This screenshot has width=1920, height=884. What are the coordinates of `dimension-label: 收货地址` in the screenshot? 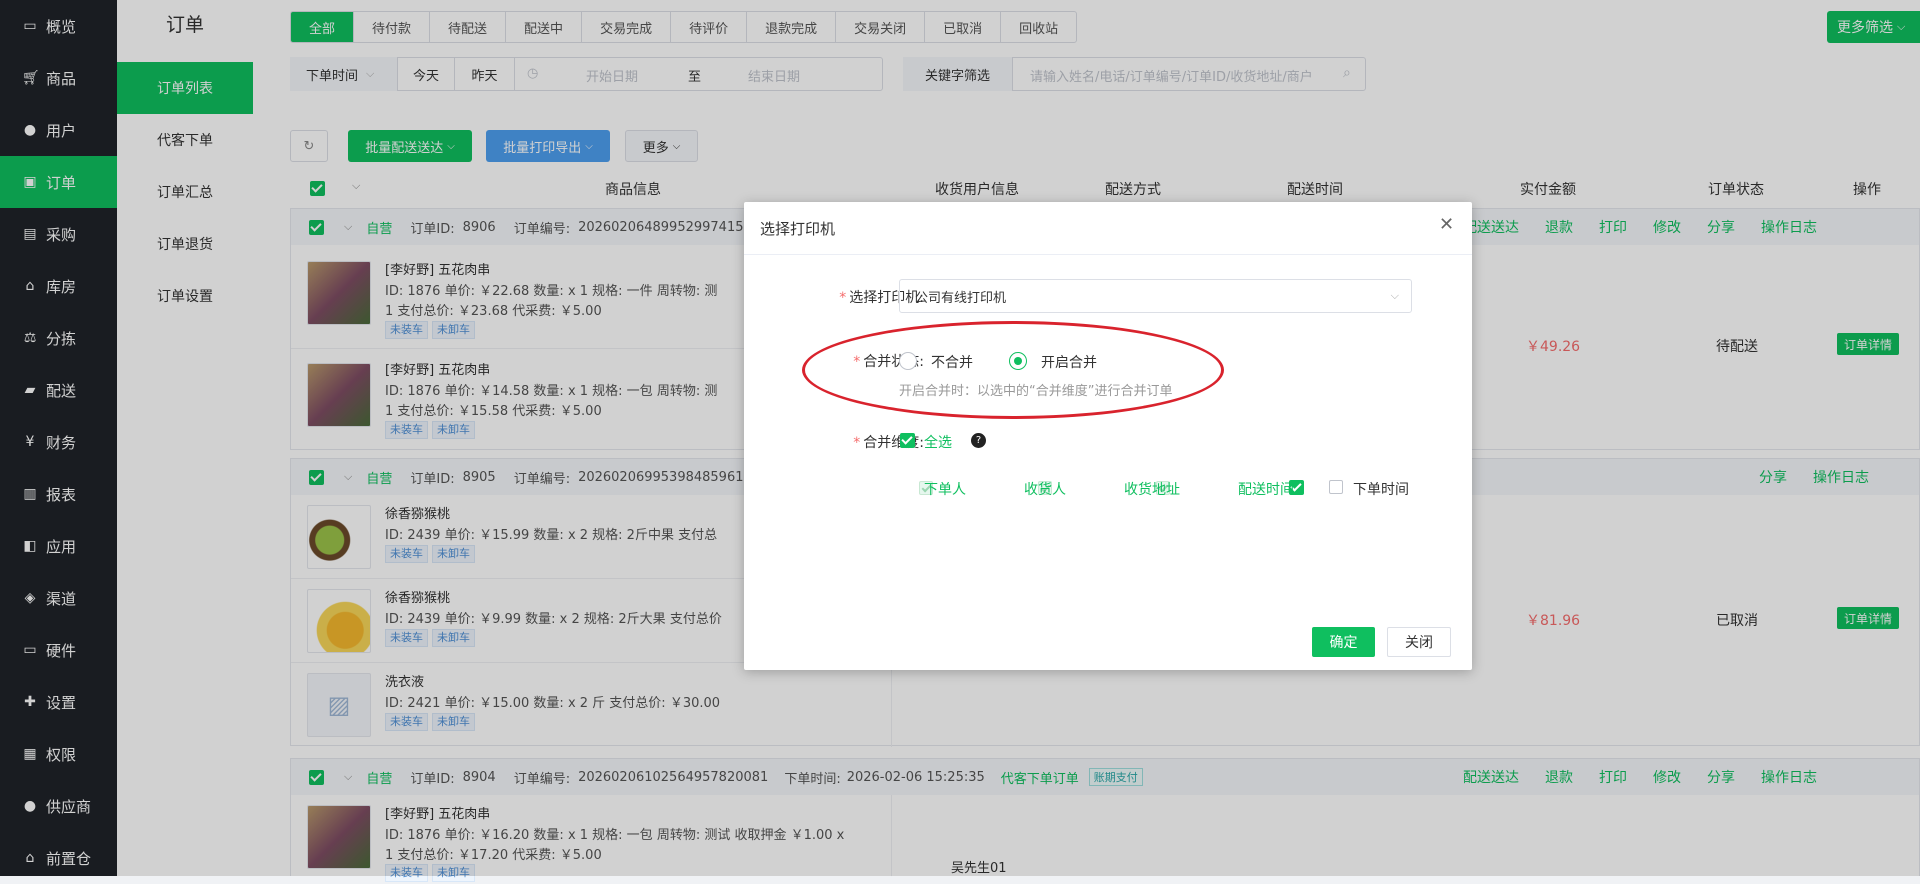 It's located at (1152, 489).